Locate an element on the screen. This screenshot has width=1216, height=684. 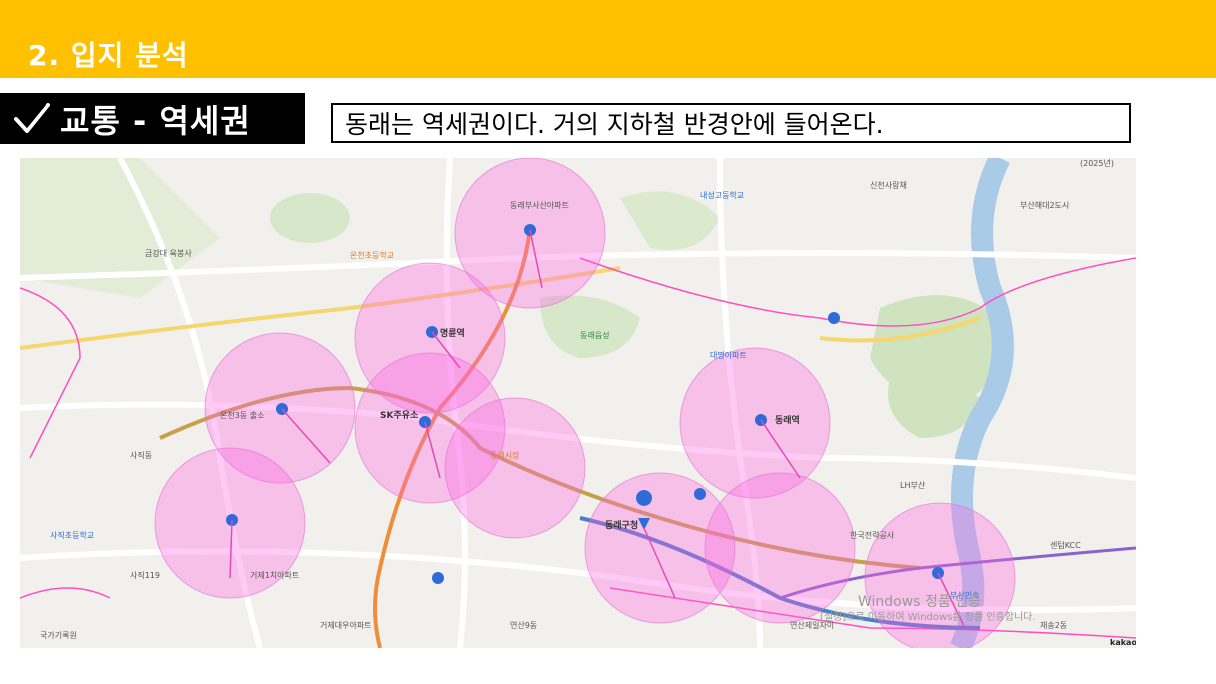
svg-text: 동래읍성 is located at coordinates (594, 335).